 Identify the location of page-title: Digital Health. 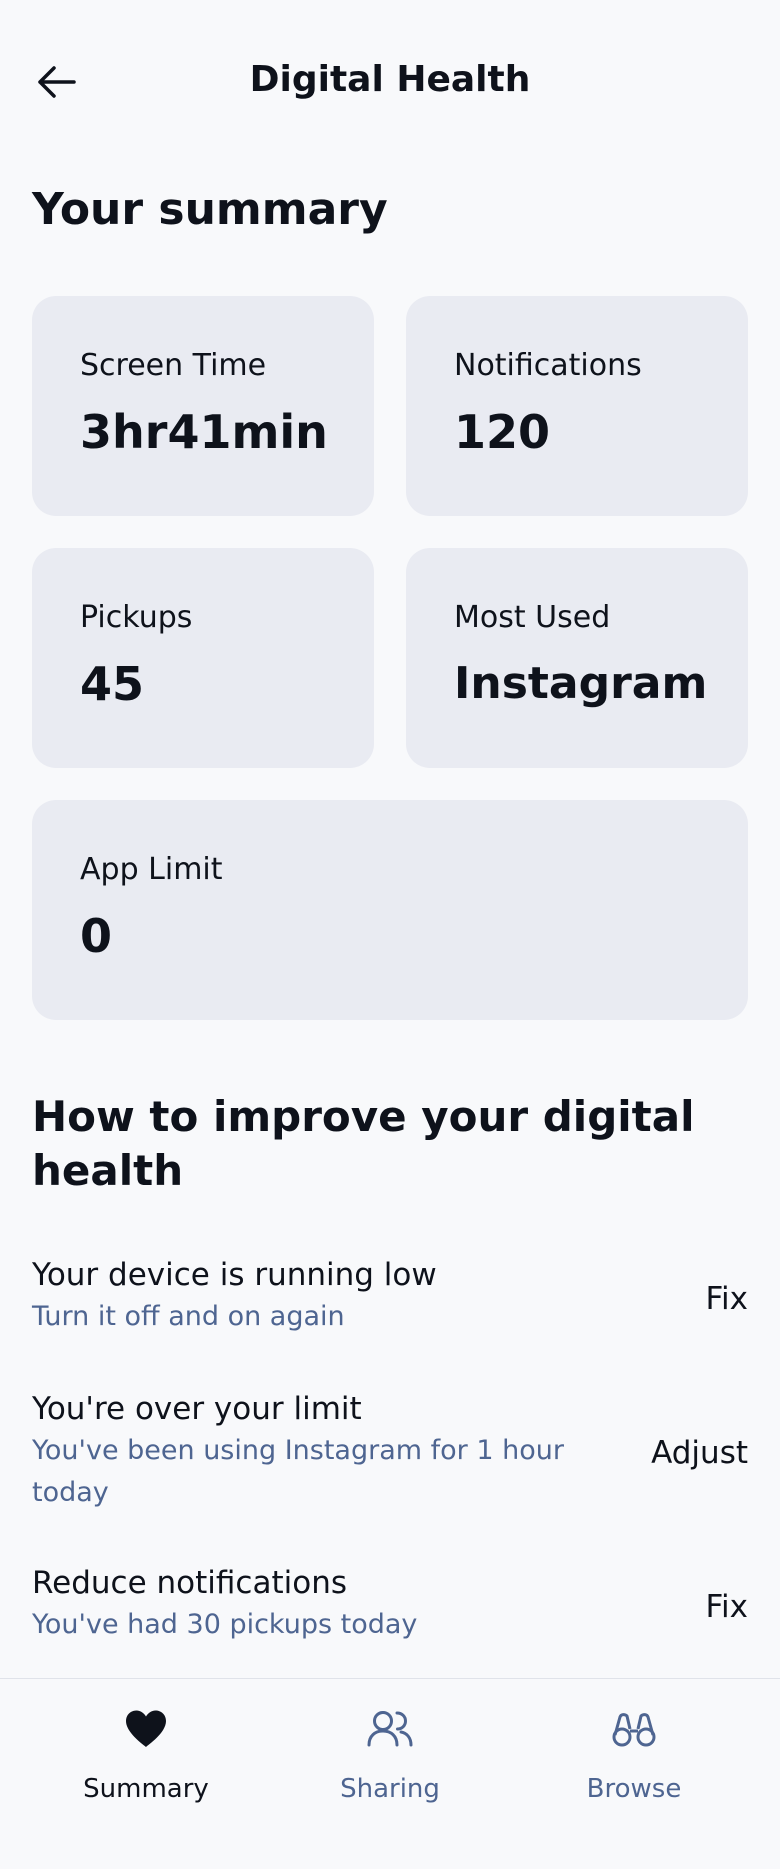
(390, 79).